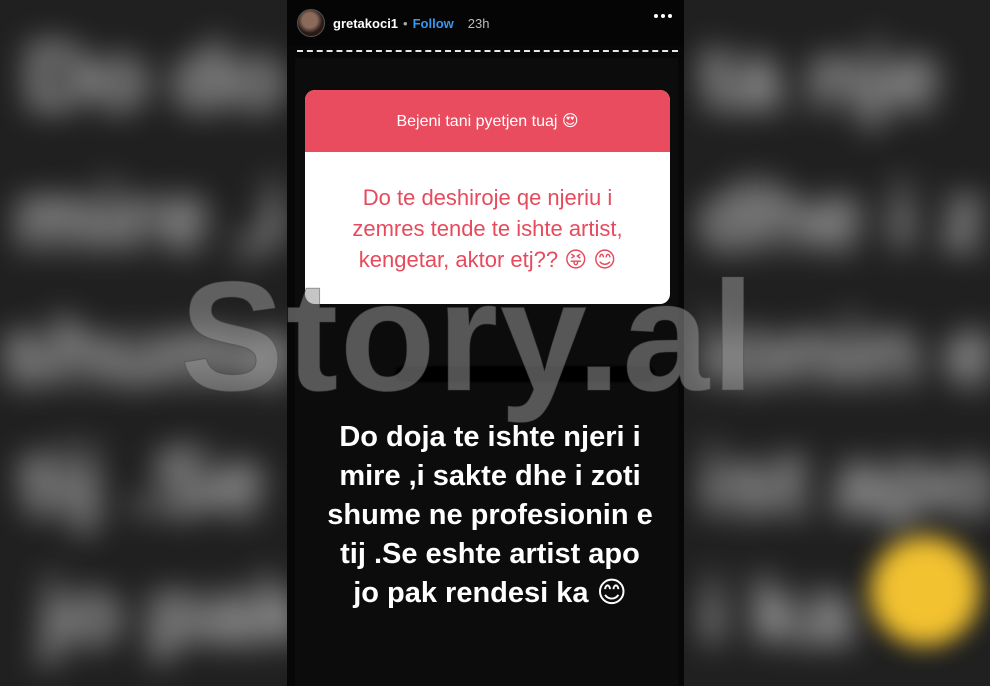 Image resolution: width=990 pixels, height=686 pixels. Describe the element at coordinates (487, 121) in the screenshot. I see `sticker-prompt: Bejeni tani pyetjen tuaj 😍` at that location.